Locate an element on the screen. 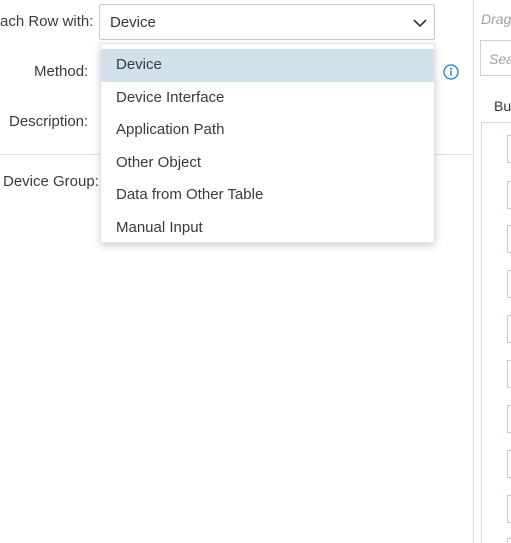 The height and width of the screenshot is (543, 511). right-section-label: Bu is located at coordinates (502, 106).